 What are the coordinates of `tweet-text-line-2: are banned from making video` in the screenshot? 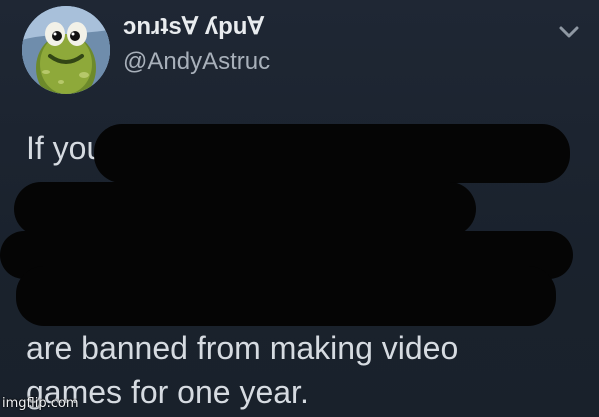 It's located at (242, 348).